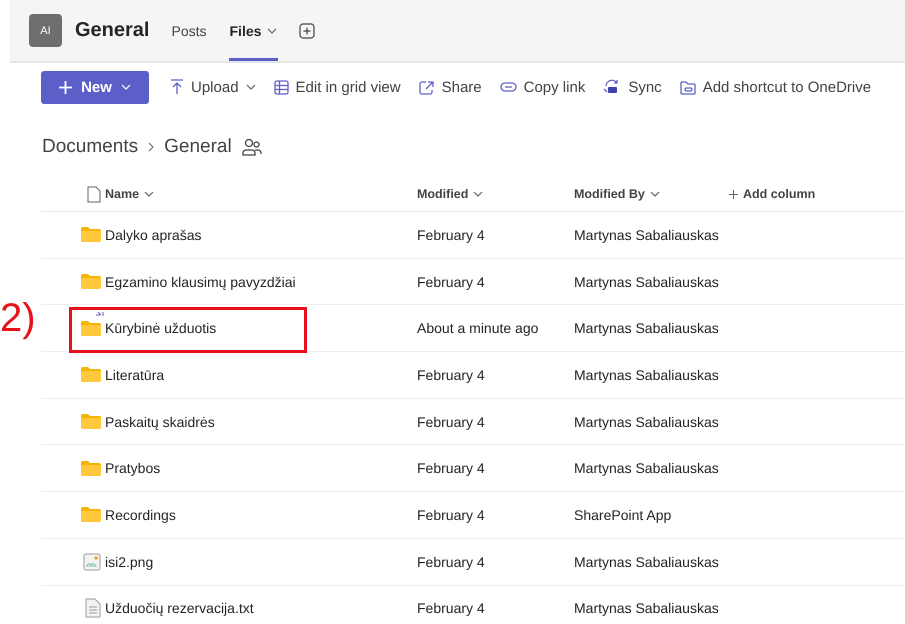 The image size is (905, 624). What do you see at coordinates (252, 147) in the screenshot?
I see `people-icon` at bounding box center [252, 147].